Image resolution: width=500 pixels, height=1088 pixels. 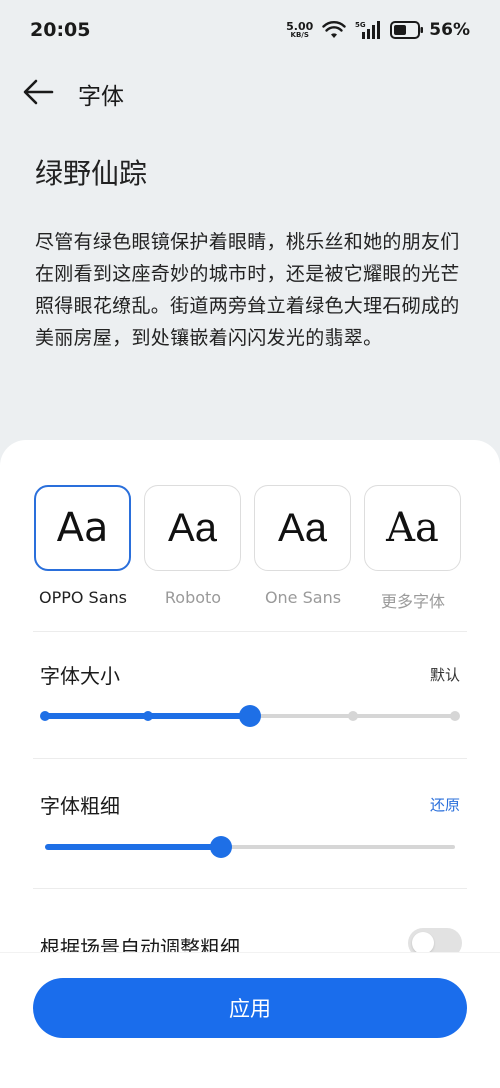 What do you see at coordinates (360, 25) in the screenshot?
I see `network-type-label: 5G` at bounding box center [360, 25].